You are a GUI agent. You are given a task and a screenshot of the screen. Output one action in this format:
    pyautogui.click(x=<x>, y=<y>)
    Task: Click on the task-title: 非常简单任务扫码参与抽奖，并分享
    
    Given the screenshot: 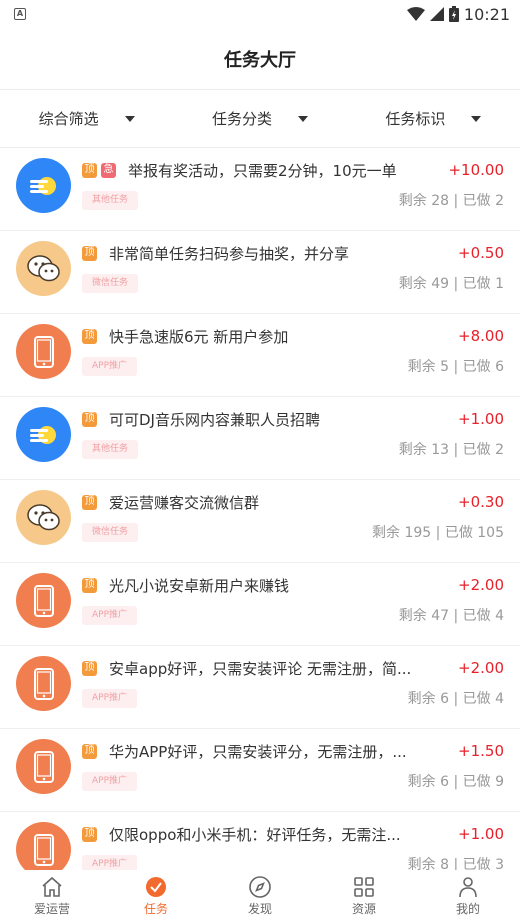 What is the action you would take?
    pyautogui.click(x=229, y=253)
    